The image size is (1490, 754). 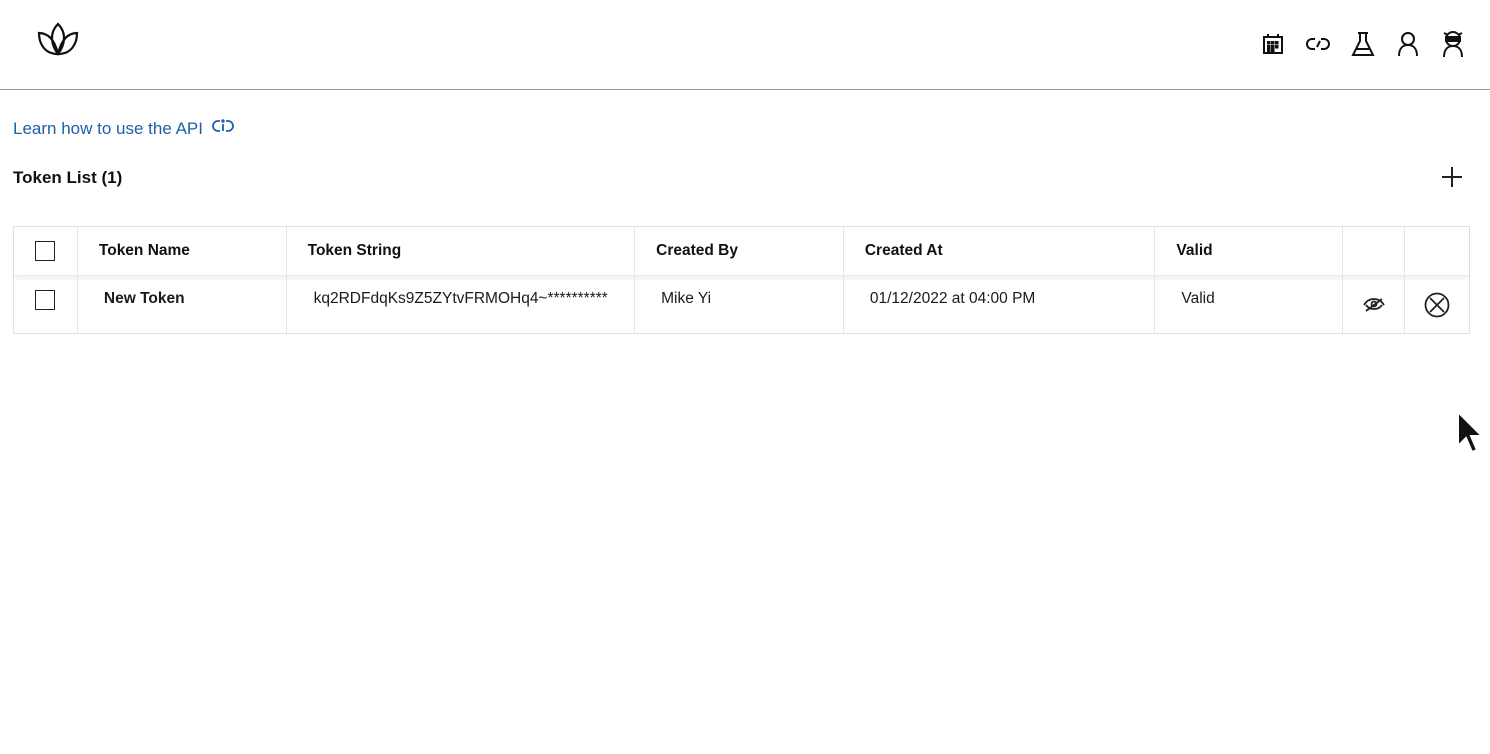 I want to click on revoke-x-icon, so click(x=1437, y=305).